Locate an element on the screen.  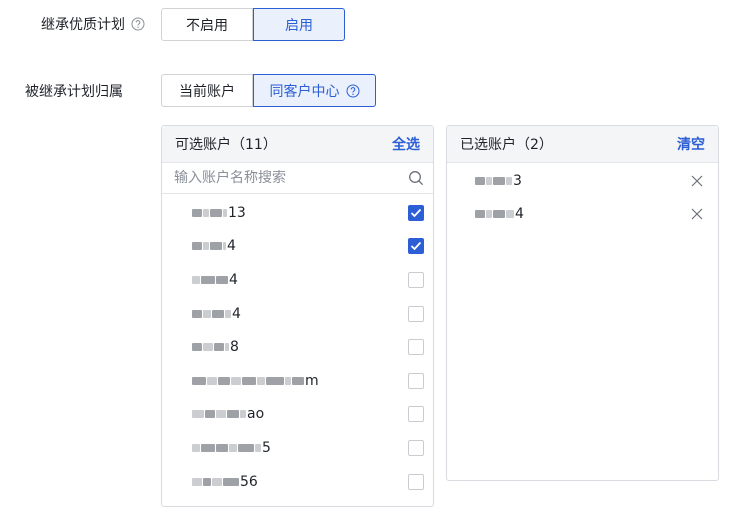
current-account-option-label: 当前账户 is located at coordinates (207, 91).